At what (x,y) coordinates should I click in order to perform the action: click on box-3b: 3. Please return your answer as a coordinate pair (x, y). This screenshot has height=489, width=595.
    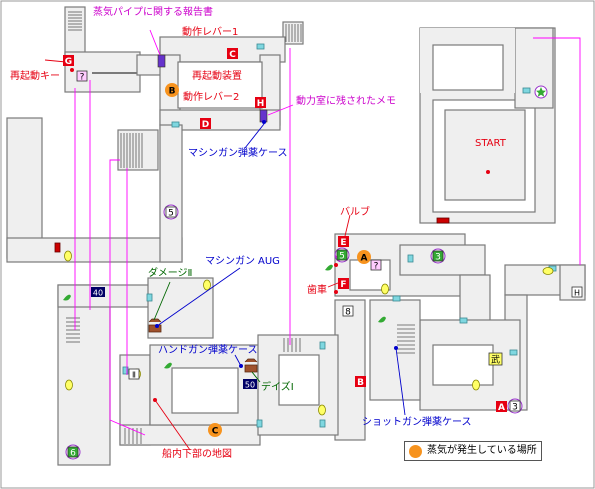
    Looking at the image, I should click on (515, 408).